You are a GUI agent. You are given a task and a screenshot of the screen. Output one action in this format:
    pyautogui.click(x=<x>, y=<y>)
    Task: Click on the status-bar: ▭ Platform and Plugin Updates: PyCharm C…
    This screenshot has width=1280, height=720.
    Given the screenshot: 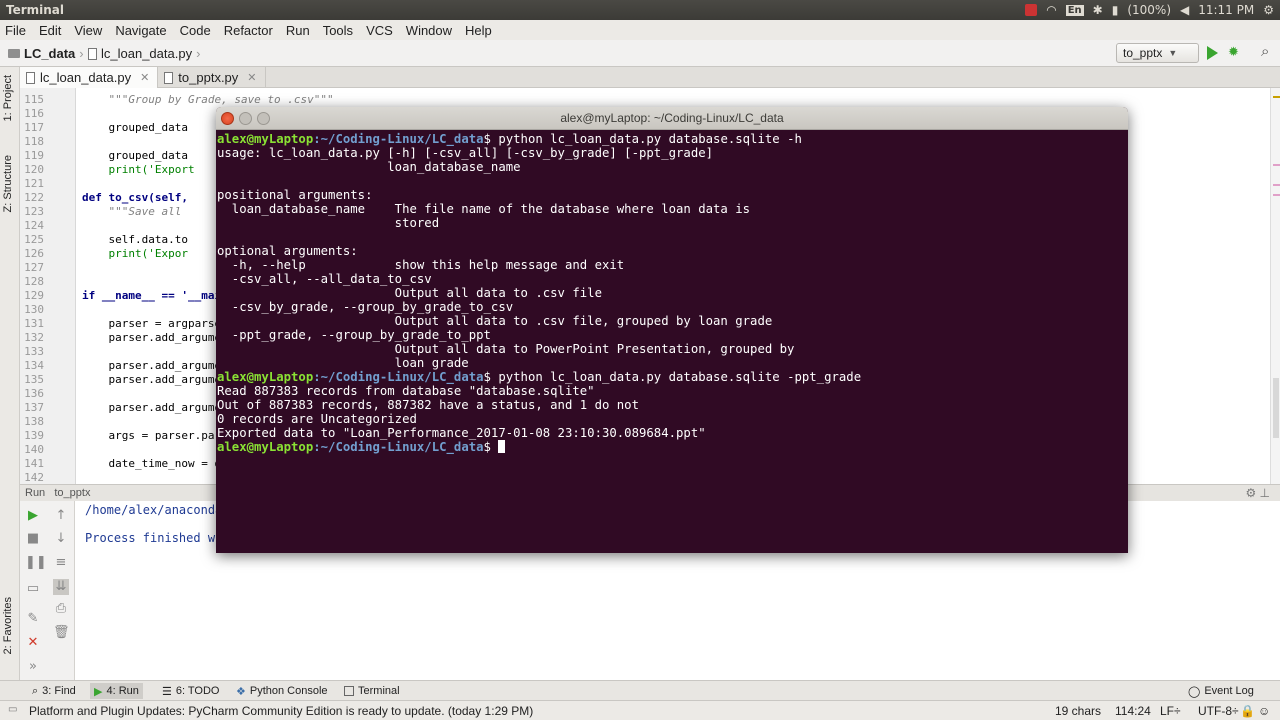 What is the action you would take?
    pyautogui.click(x=640, y=710)
    